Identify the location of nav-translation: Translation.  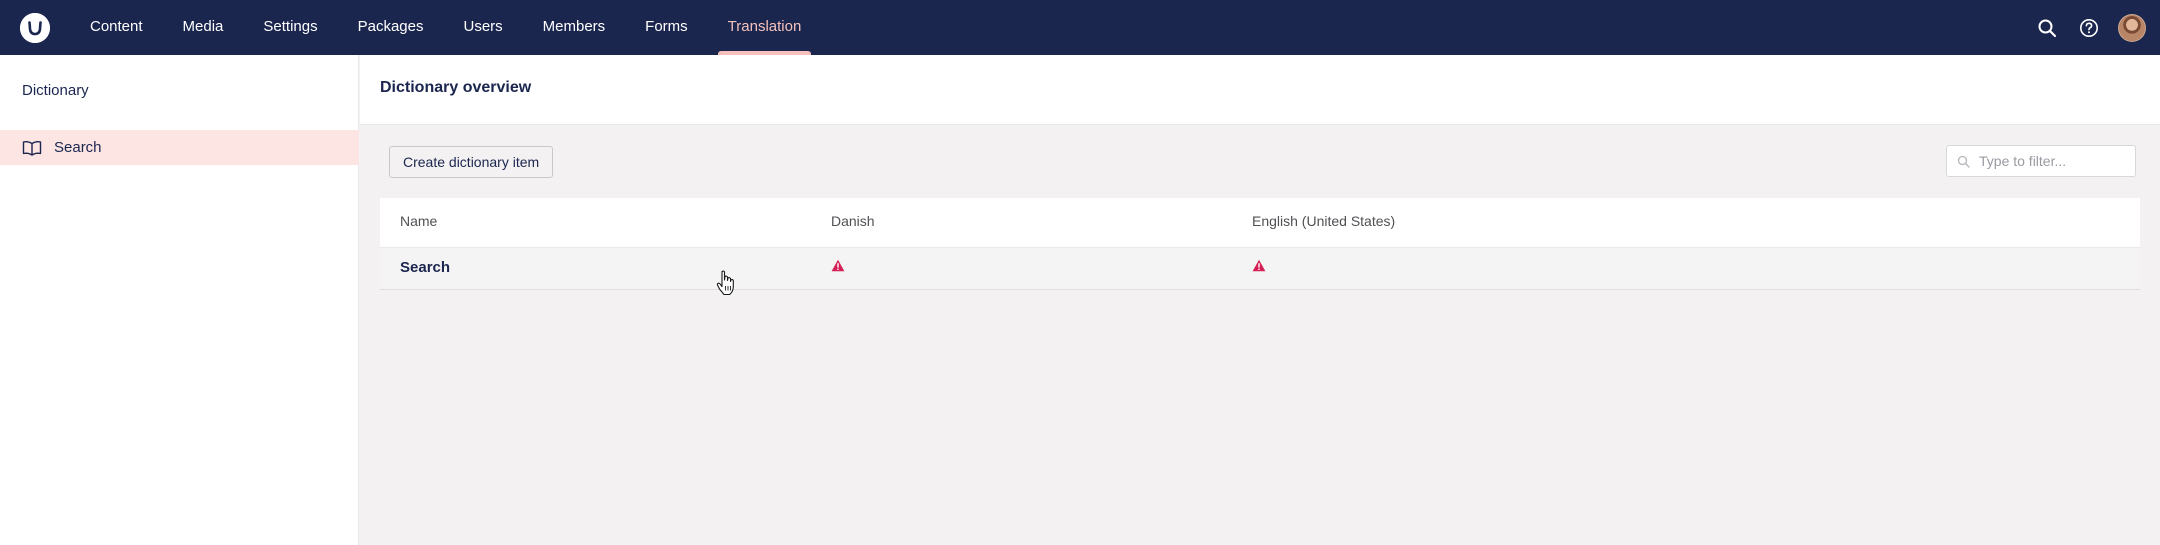
(765, 27).